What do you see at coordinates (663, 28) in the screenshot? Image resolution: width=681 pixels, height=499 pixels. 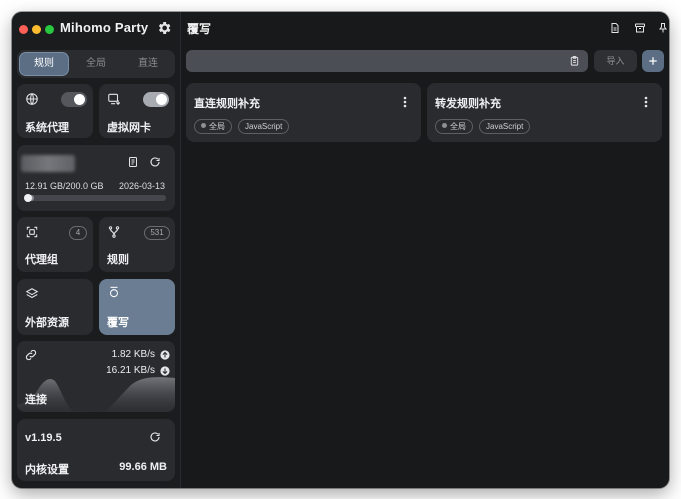 I see `pin-icon` at bounding box center [663, 28].